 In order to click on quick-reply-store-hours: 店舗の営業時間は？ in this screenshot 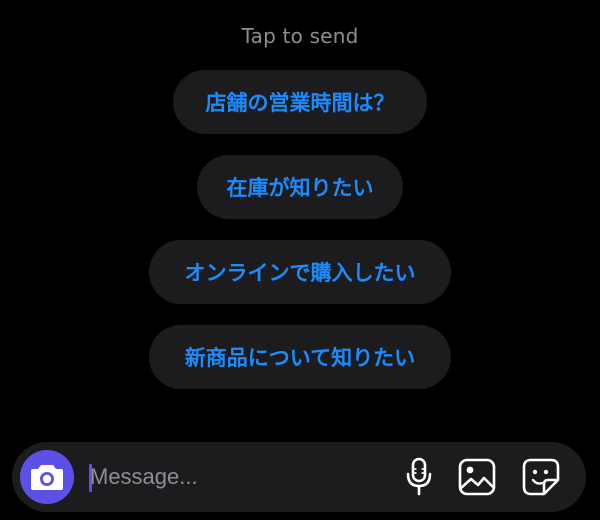, I will do `click(300, 102)`.